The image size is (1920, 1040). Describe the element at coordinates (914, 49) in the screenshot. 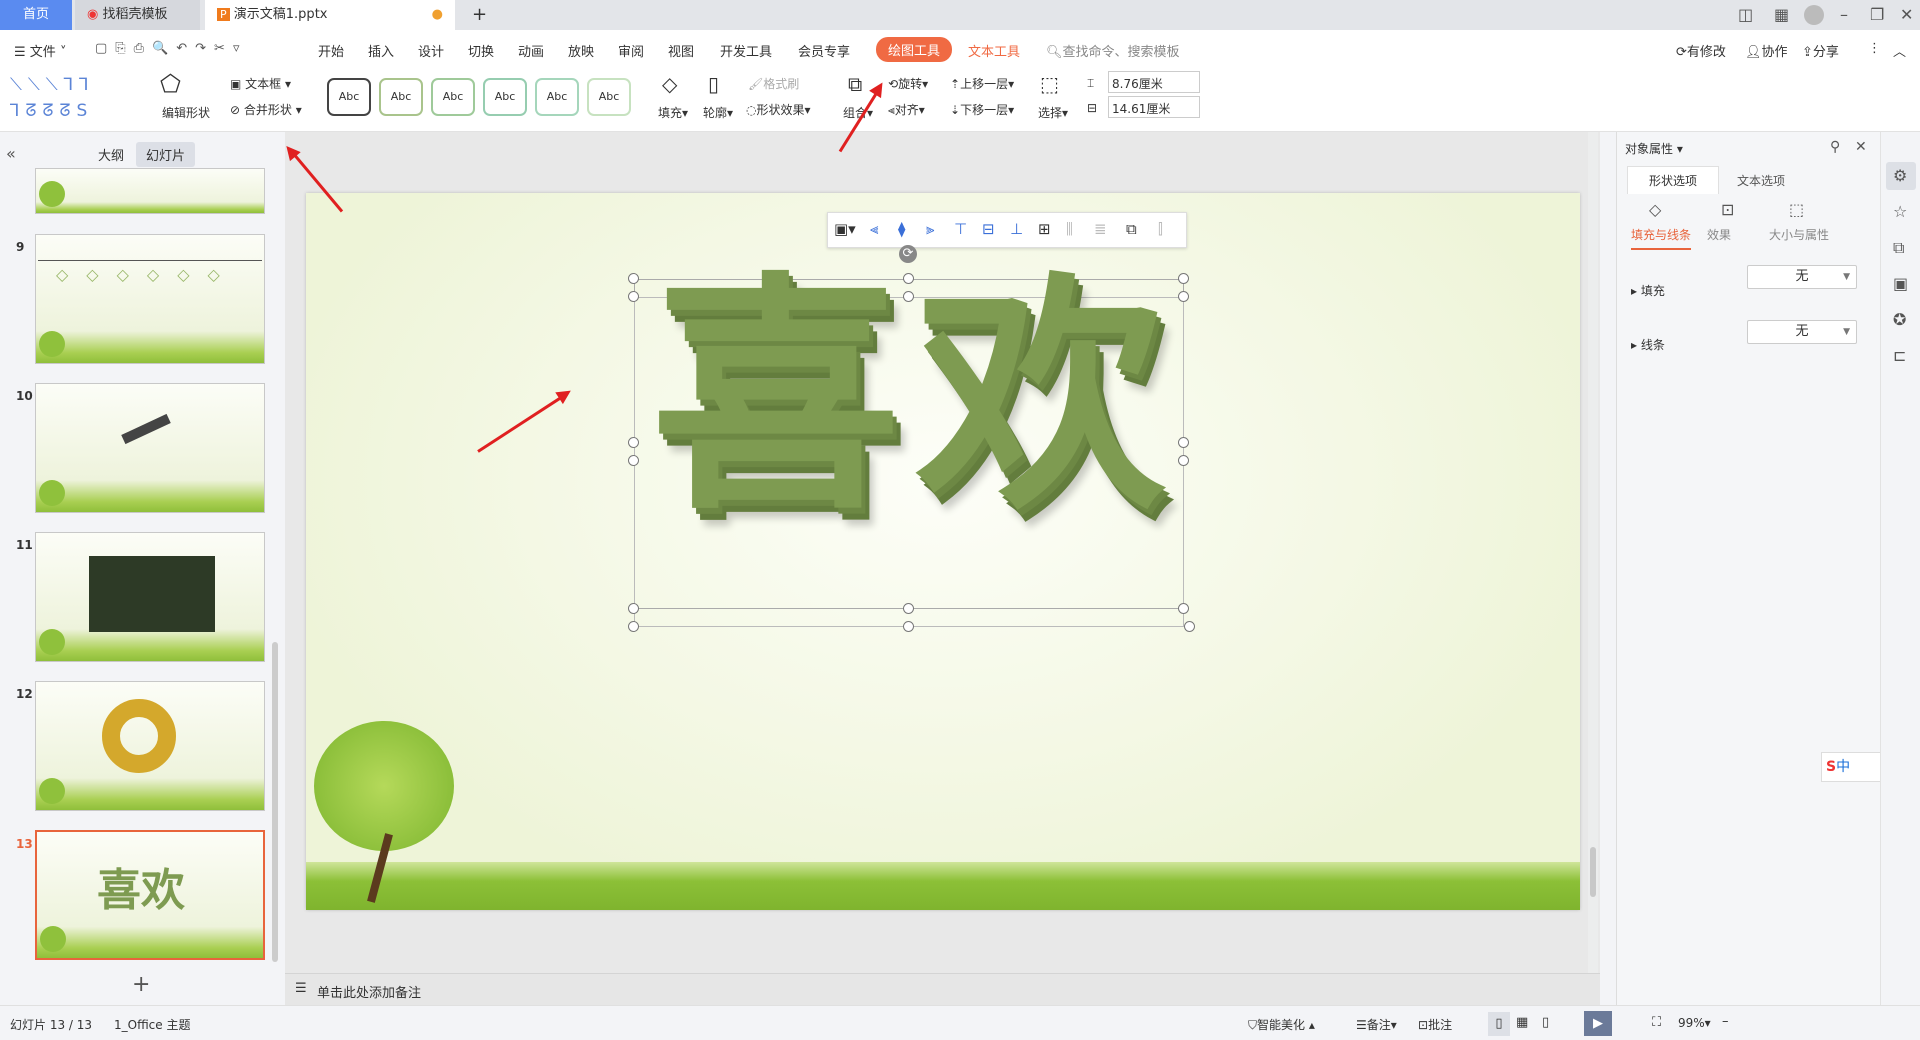

I see `menu-drawing-tools: 绘图工具` at that location.